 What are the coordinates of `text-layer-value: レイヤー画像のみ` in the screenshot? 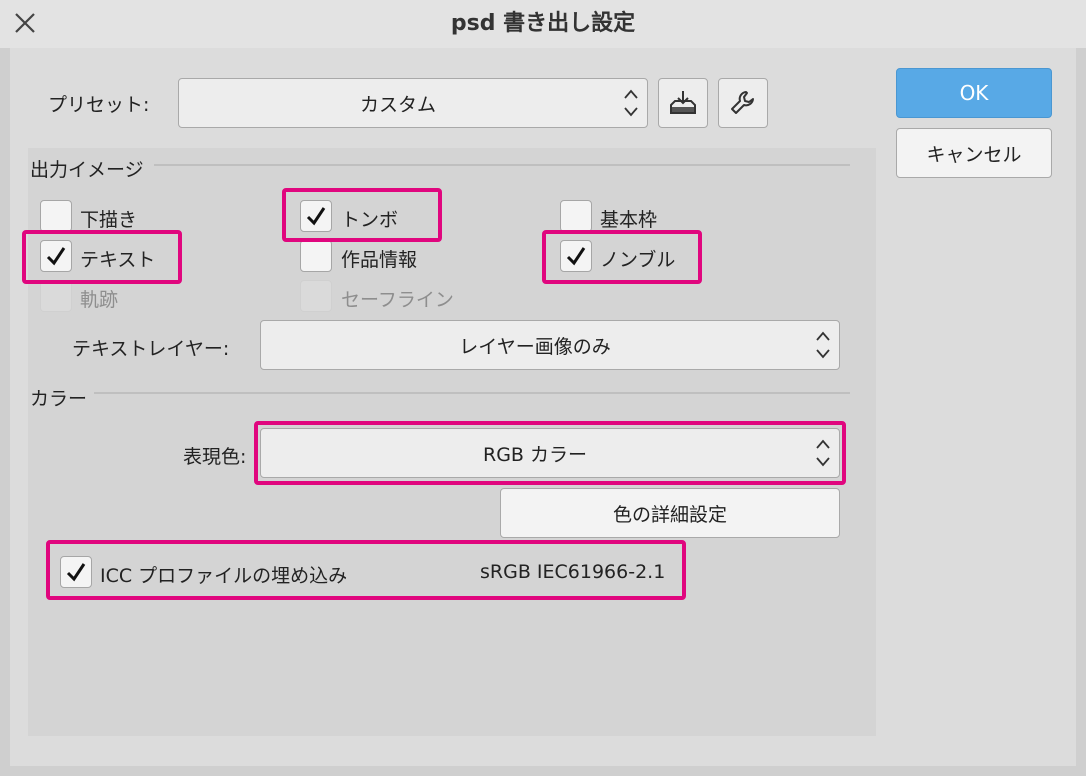 It's located at (535, 346).